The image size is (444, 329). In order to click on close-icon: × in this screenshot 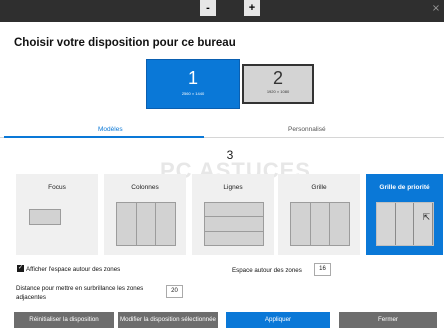, I will do `click(436, 9)`.